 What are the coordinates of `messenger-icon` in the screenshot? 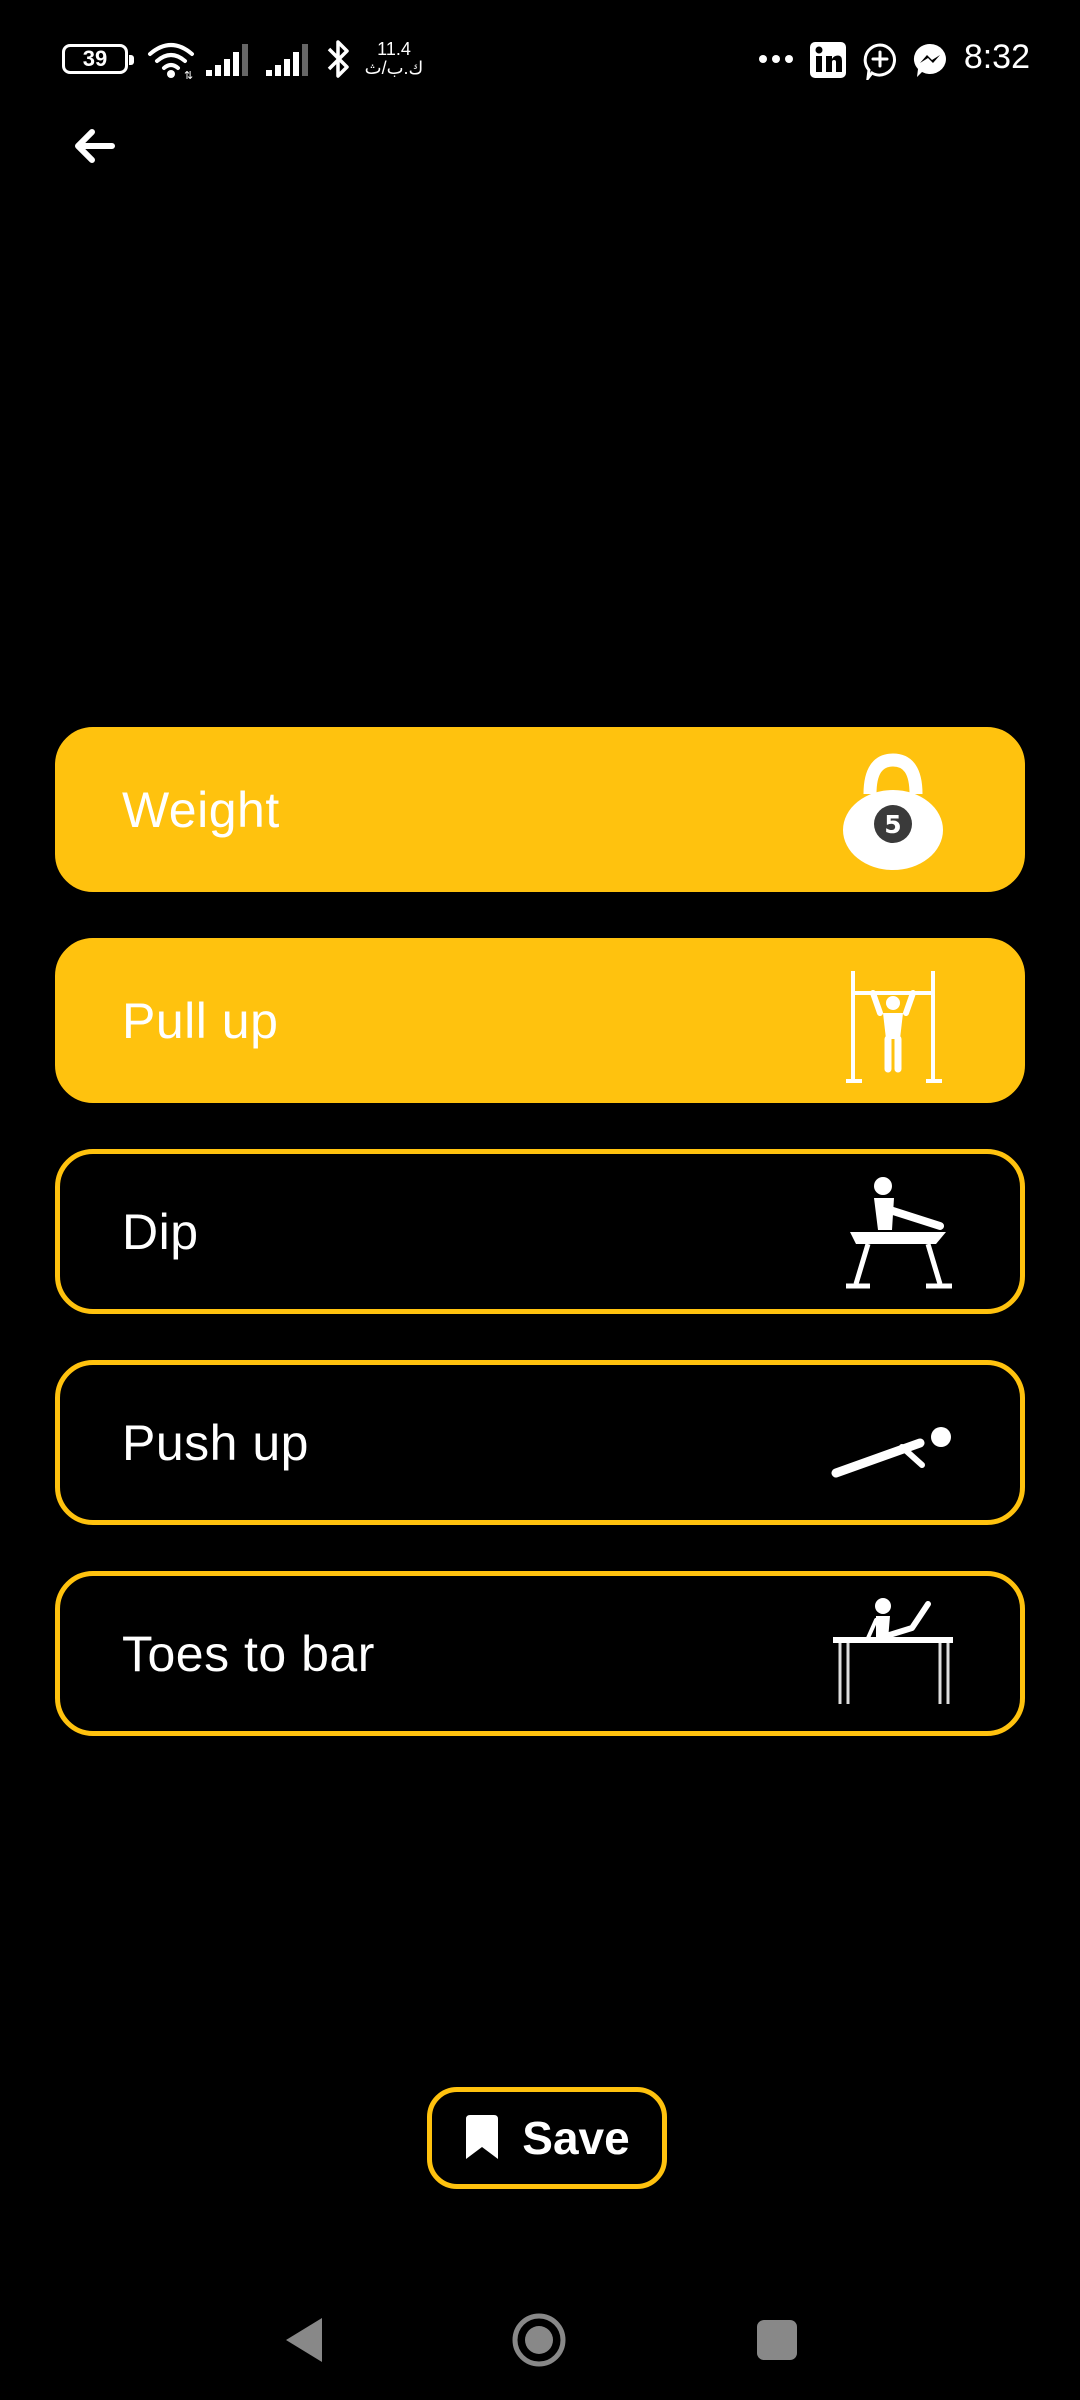 It's located at (929, 60).